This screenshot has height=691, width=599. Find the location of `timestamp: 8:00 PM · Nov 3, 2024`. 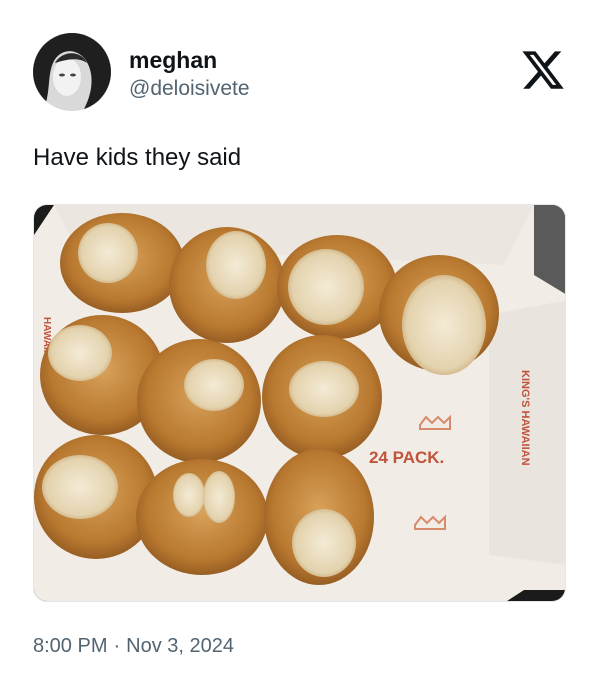

timestamp: 8:00 PM · Nov 3, 2024 is located at coordinates (133, 646).